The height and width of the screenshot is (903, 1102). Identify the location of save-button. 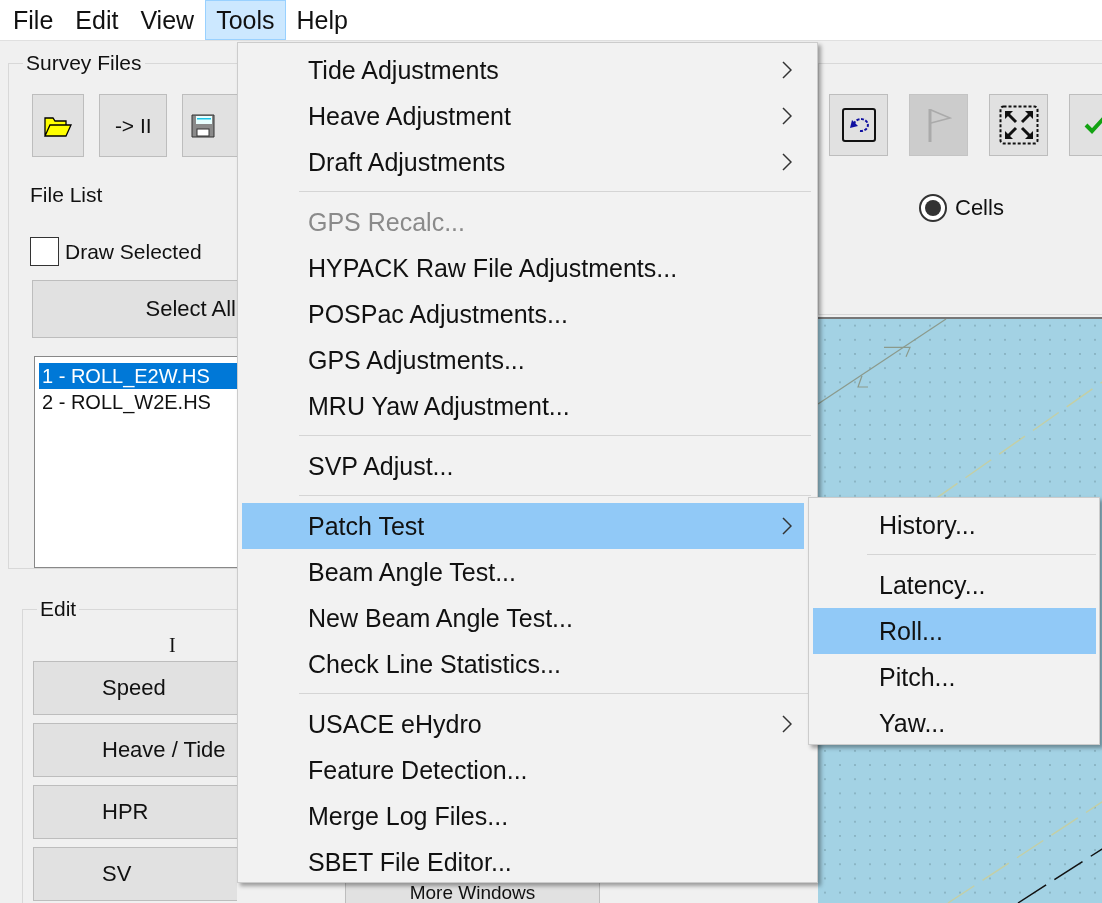
(209, 125).